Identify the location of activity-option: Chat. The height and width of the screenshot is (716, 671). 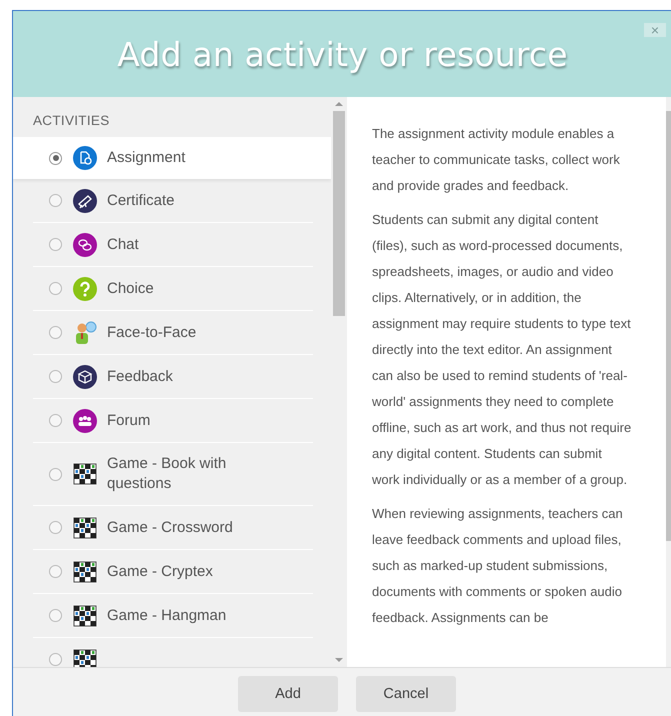
(173, 244).